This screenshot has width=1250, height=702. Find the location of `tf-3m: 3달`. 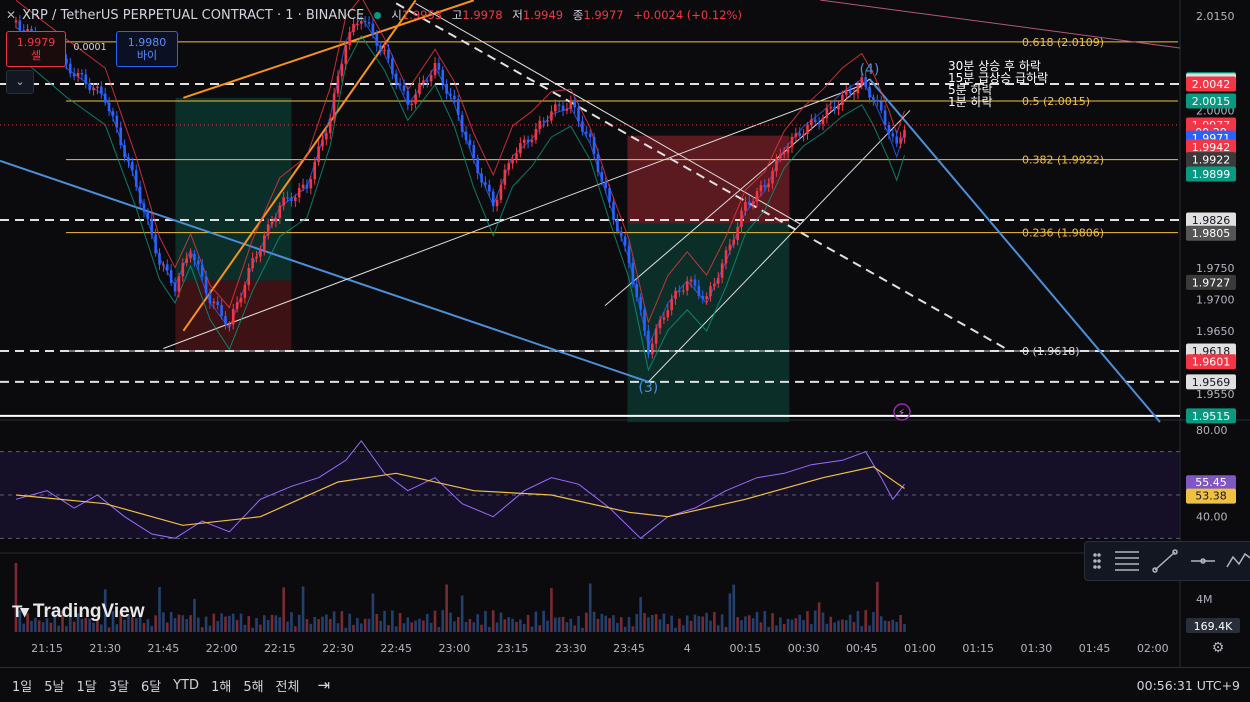

tf-3m: 3달 is located at coordinates (119, 685).